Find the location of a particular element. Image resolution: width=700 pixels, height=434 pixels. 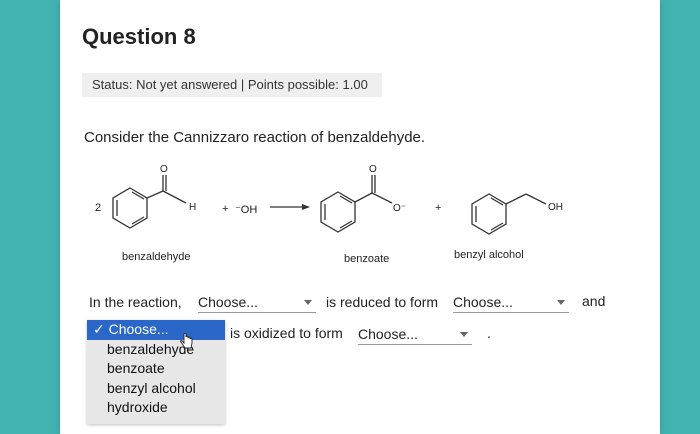

sentence-part-2: is reduced to form is located at coordinates (382, 302).